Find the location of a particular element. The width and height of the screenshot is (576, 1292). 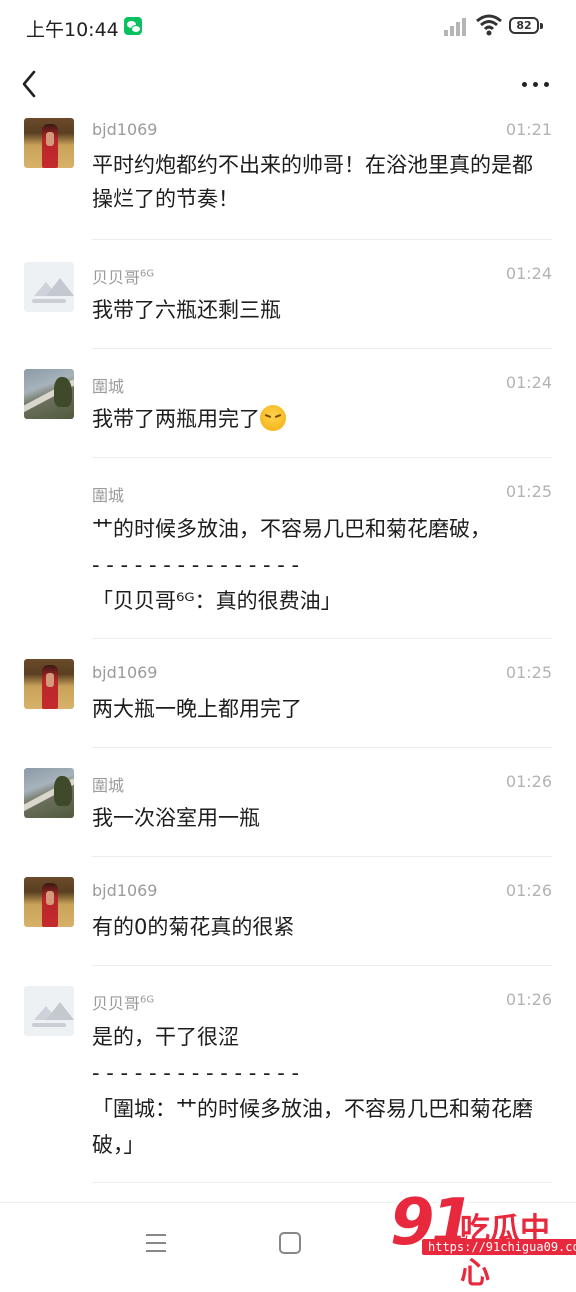

top-nav-bar is located at coordinates (288, 84).